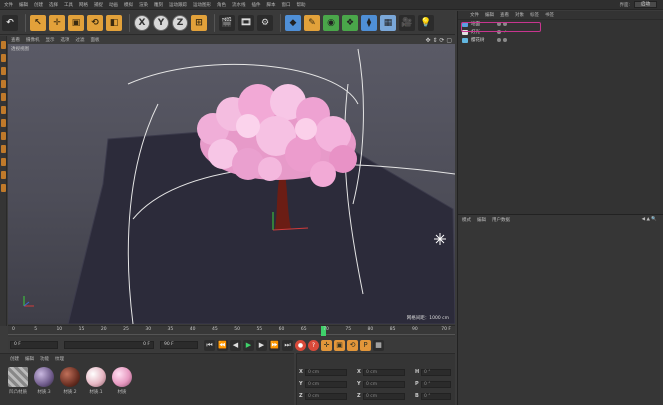  I want to click on autokey-icon: ?, so click(313, 345).